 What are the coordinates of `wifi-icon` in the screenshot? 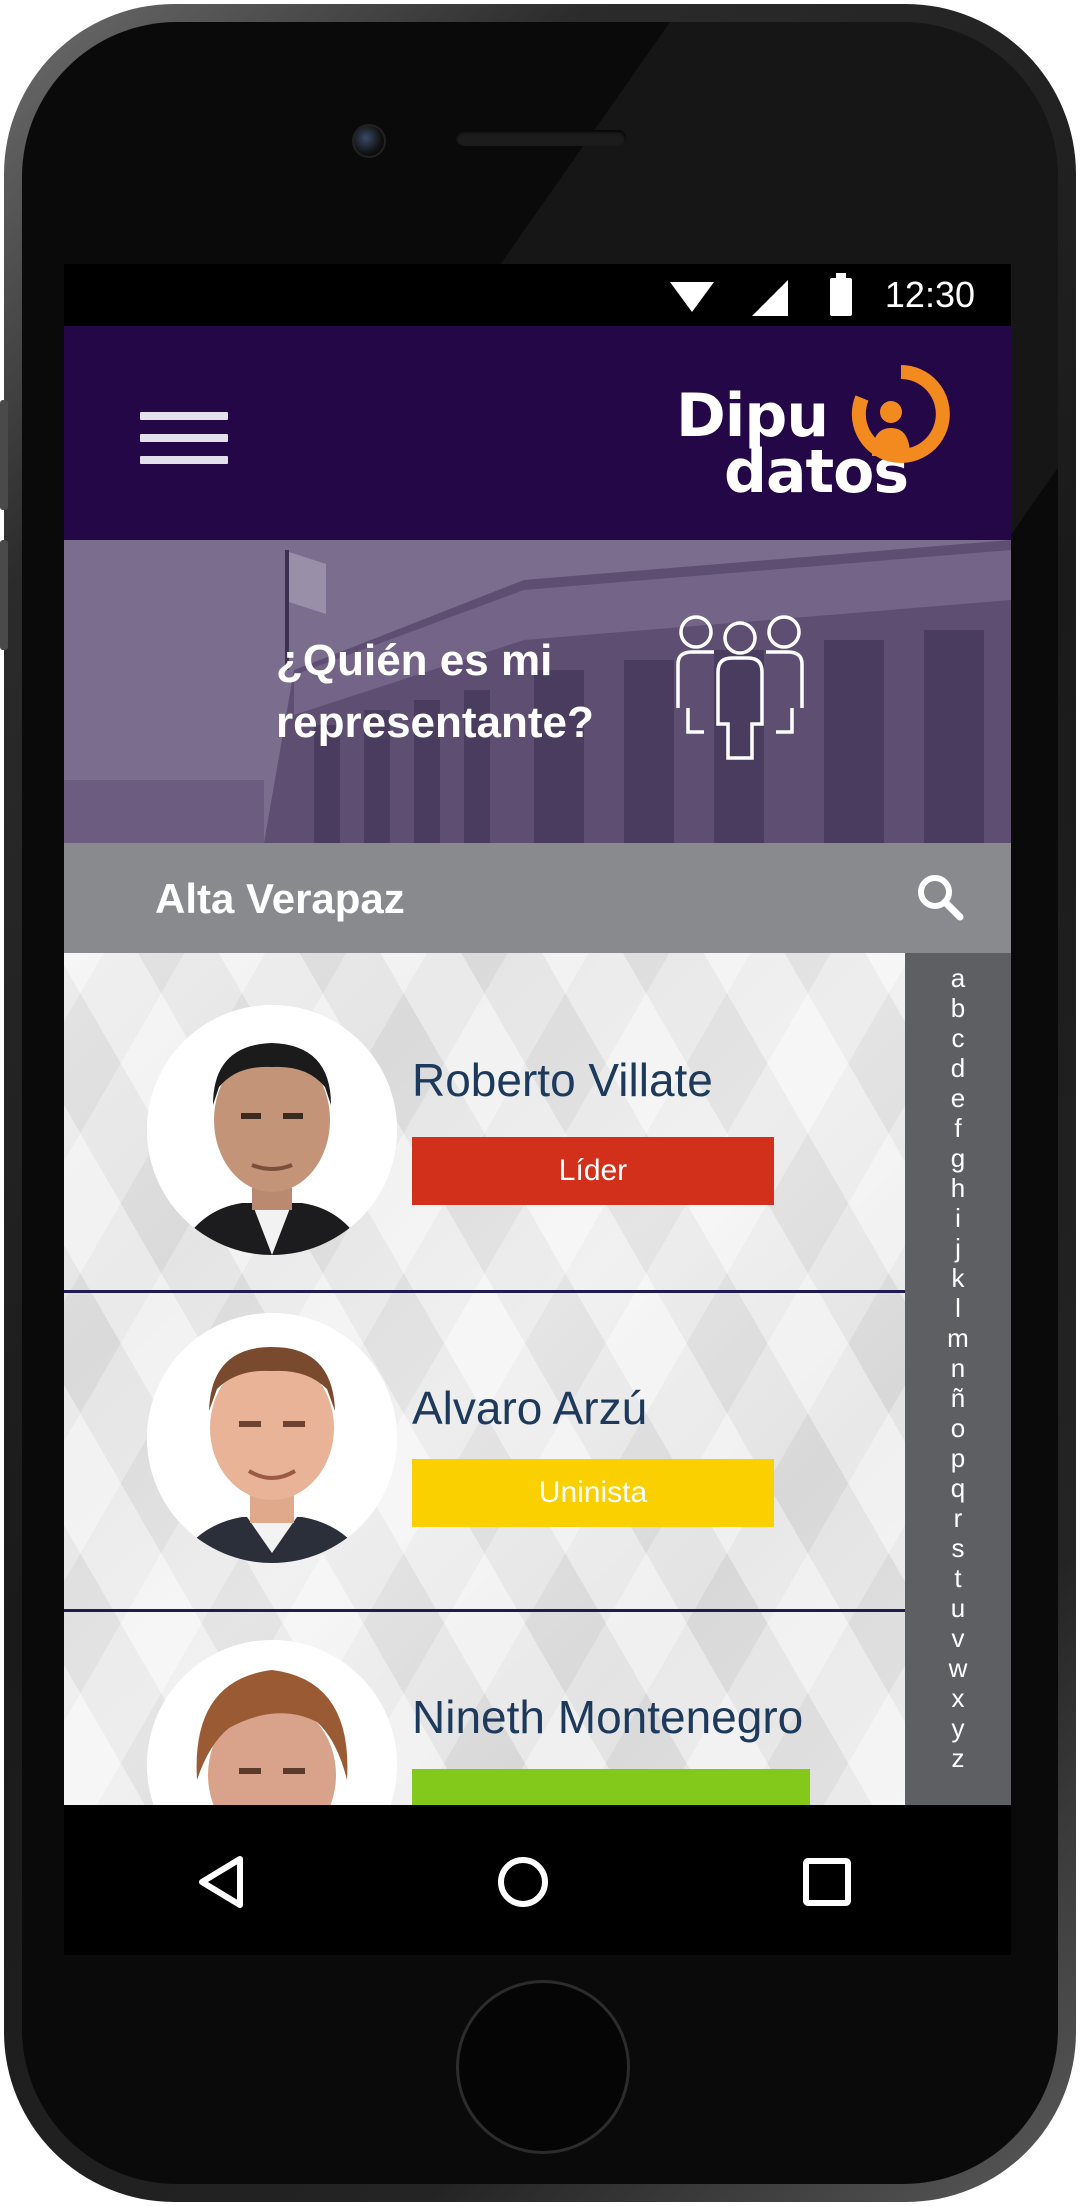 It's located at (692, 297).